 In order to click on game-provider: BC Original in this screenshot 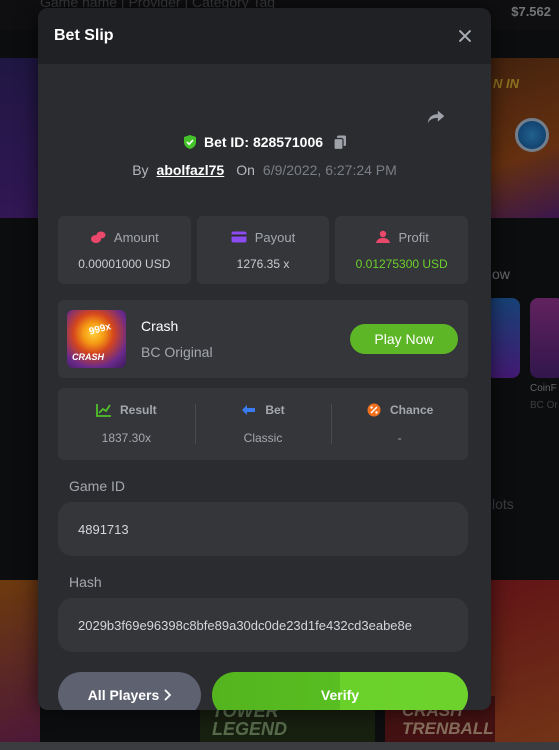, I will do `click(177, 352)`.